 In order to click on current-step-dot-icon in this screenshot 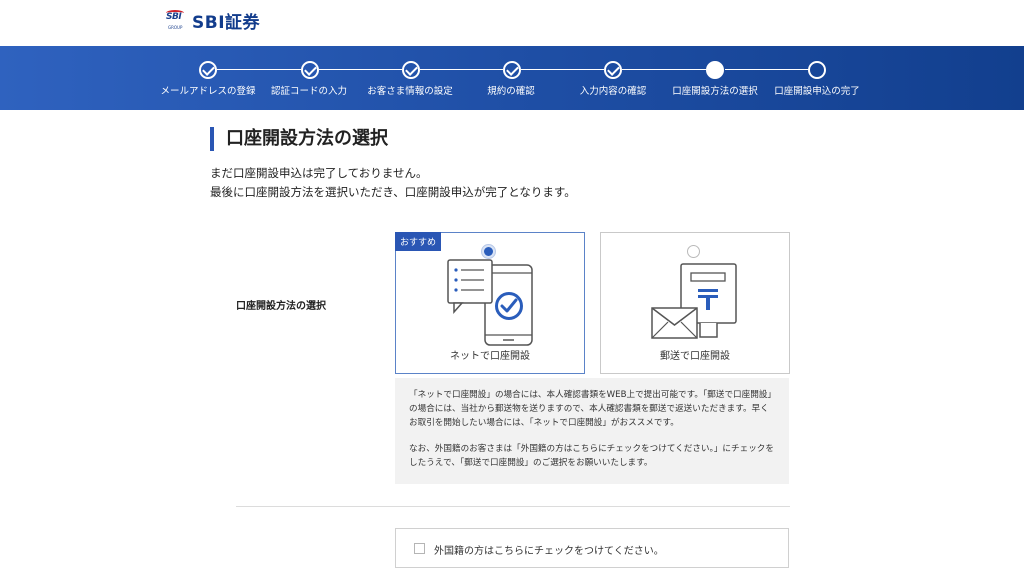, I will do `click(715, 70)`.